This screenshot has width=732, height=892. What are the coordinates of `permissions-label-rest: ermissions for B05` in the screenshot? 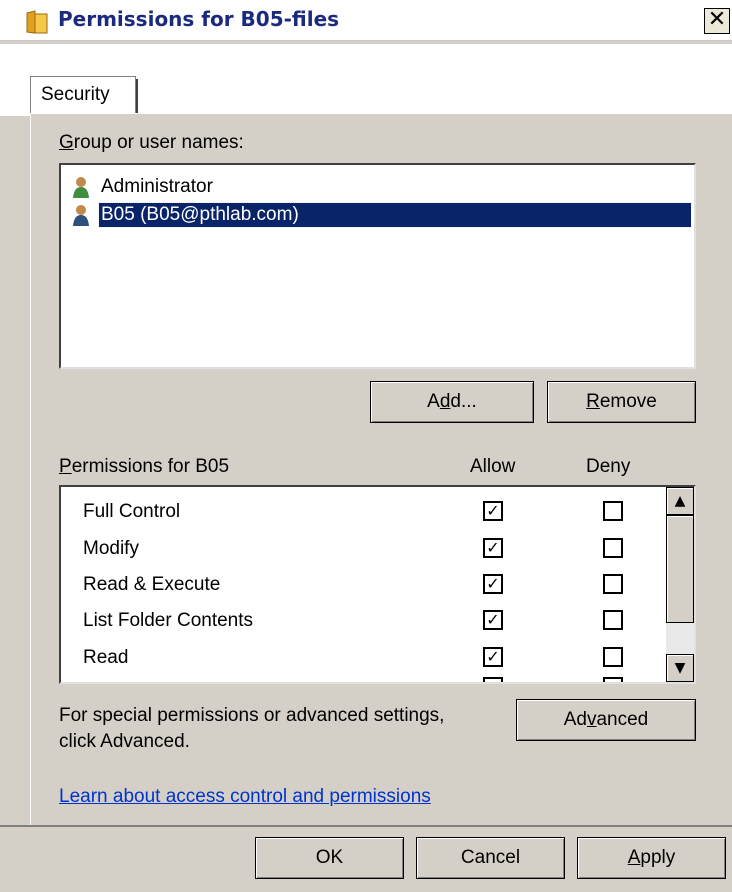 It's located at (150, 466).